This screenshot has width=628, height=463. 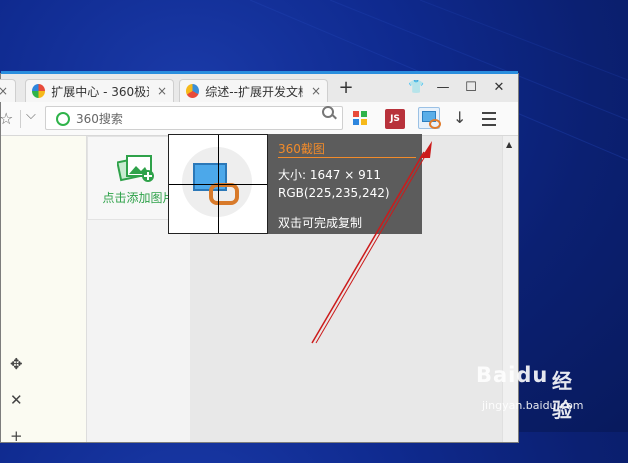 What do you see at coordinates (320, 223) in the screenshot?
I see `copy-hint: 双击可完成复制` at bounding box center [320, 223].